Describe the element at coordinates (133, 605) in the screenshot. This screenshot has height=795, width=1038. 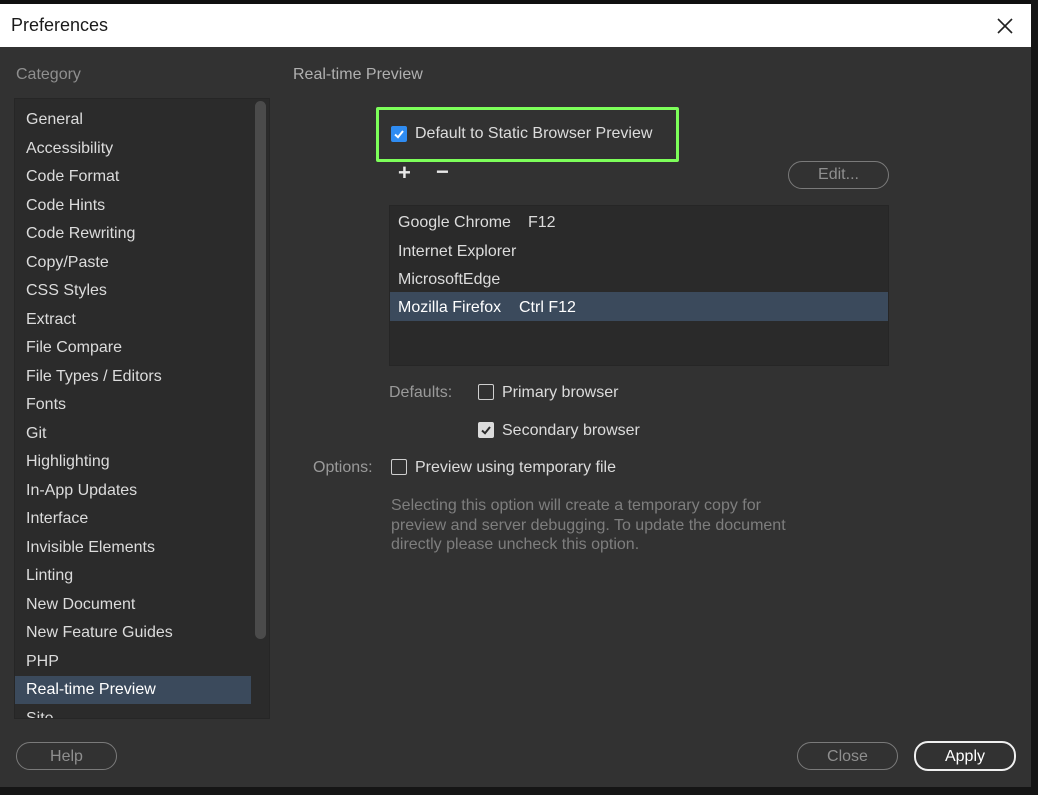
I see `category-item-new-document: New Document` at that location.